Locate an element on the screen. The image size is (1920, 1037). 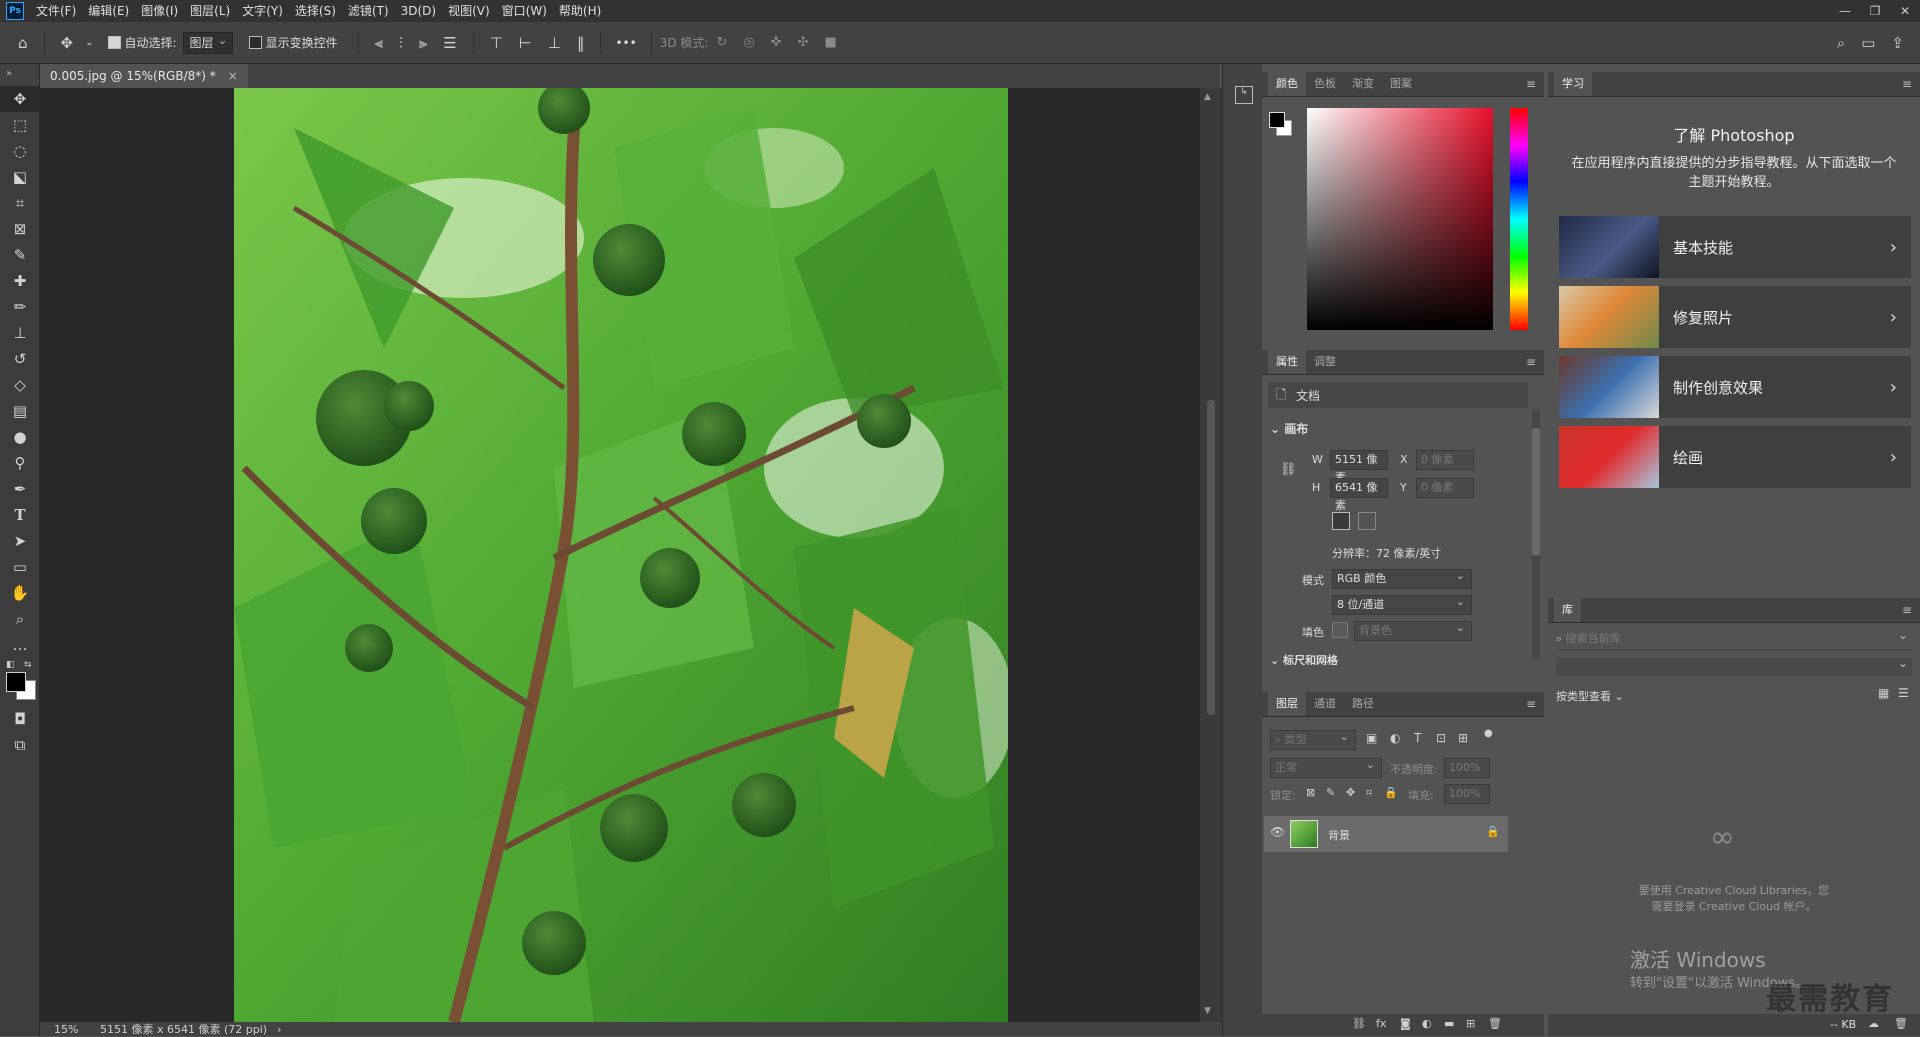
history-brush-tool-icon: ↺ is located at coordinates (20, 359).